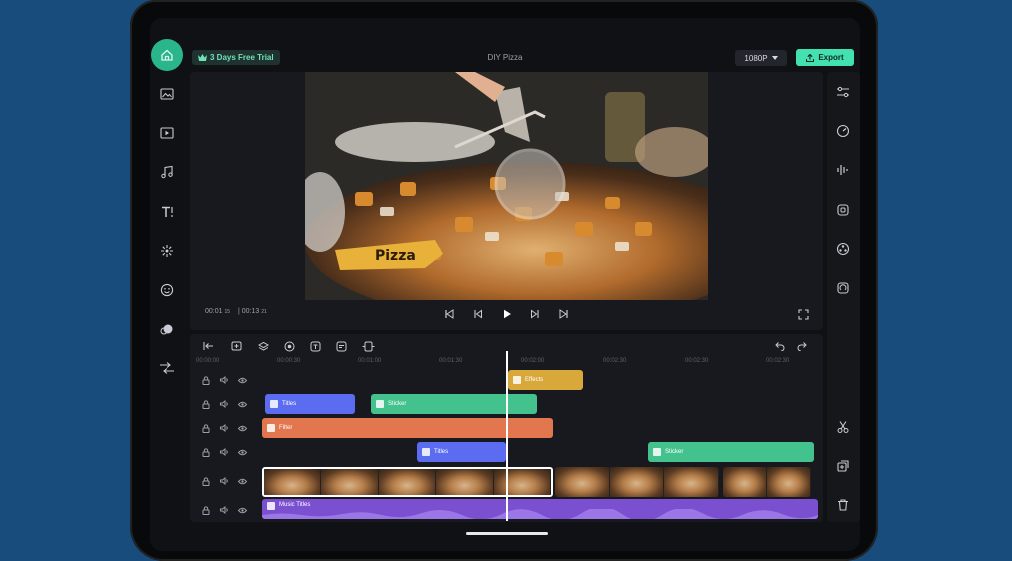 The image size is (1012, 561). What do you see at coordinates (295, 505) in the screenshot?
I see `music-clip-label: Music Titles` at bounding box center [295, 505].